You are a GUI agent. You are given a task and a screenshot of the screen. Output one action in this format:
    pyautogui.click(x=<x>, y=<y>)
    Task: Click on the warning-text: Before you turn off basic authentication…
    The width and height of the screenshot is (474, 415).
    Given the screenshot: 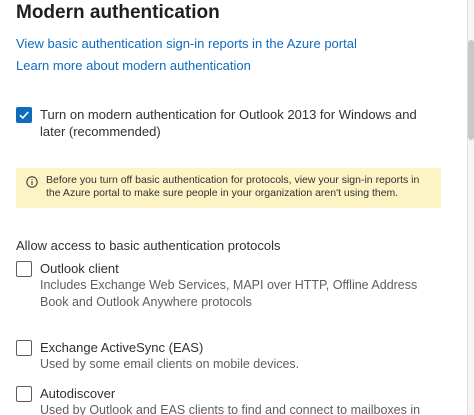 What is the action you would take?
    pyautogui.click(x=233, y=186)
    